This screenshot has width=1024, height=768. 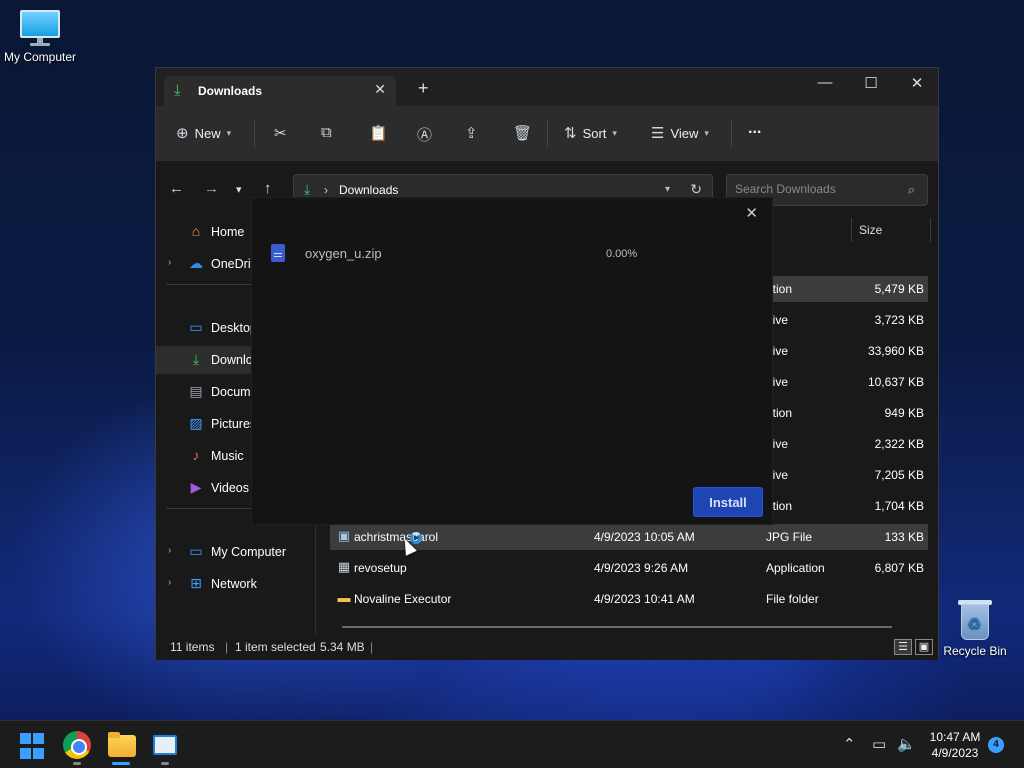 I want to click on copy-button: ⧉, so click(x=326, y=132).